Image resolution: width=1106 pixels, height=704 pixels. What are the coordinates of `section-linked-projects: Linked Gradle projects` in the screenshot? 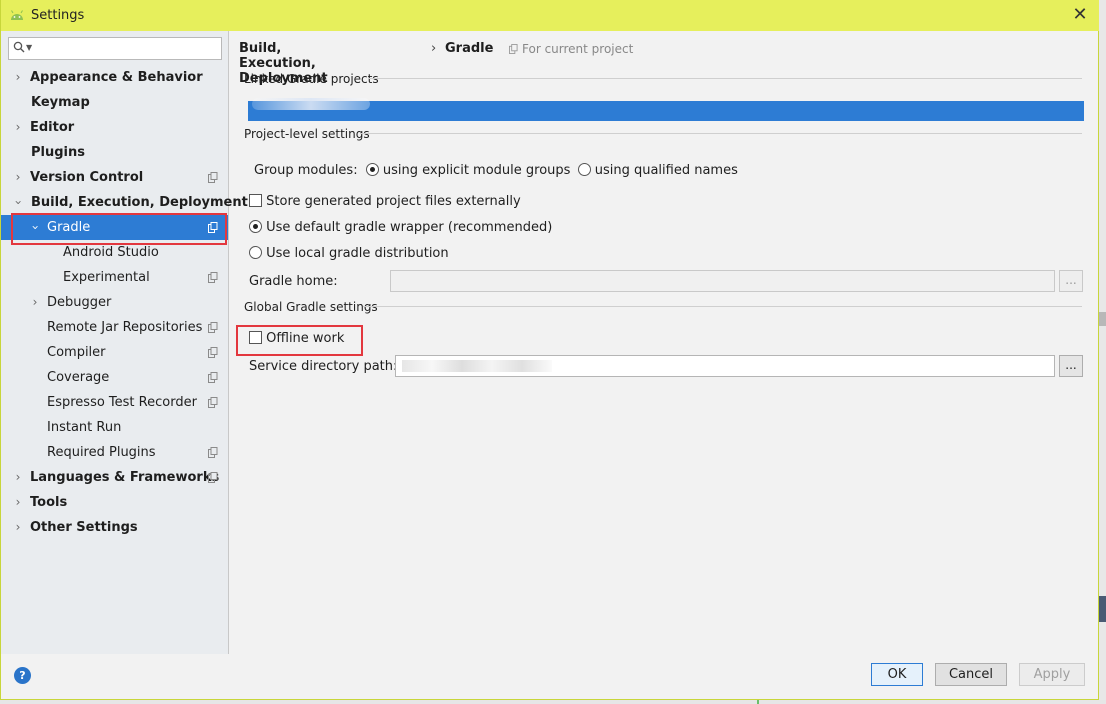 It's located at (311, 79).